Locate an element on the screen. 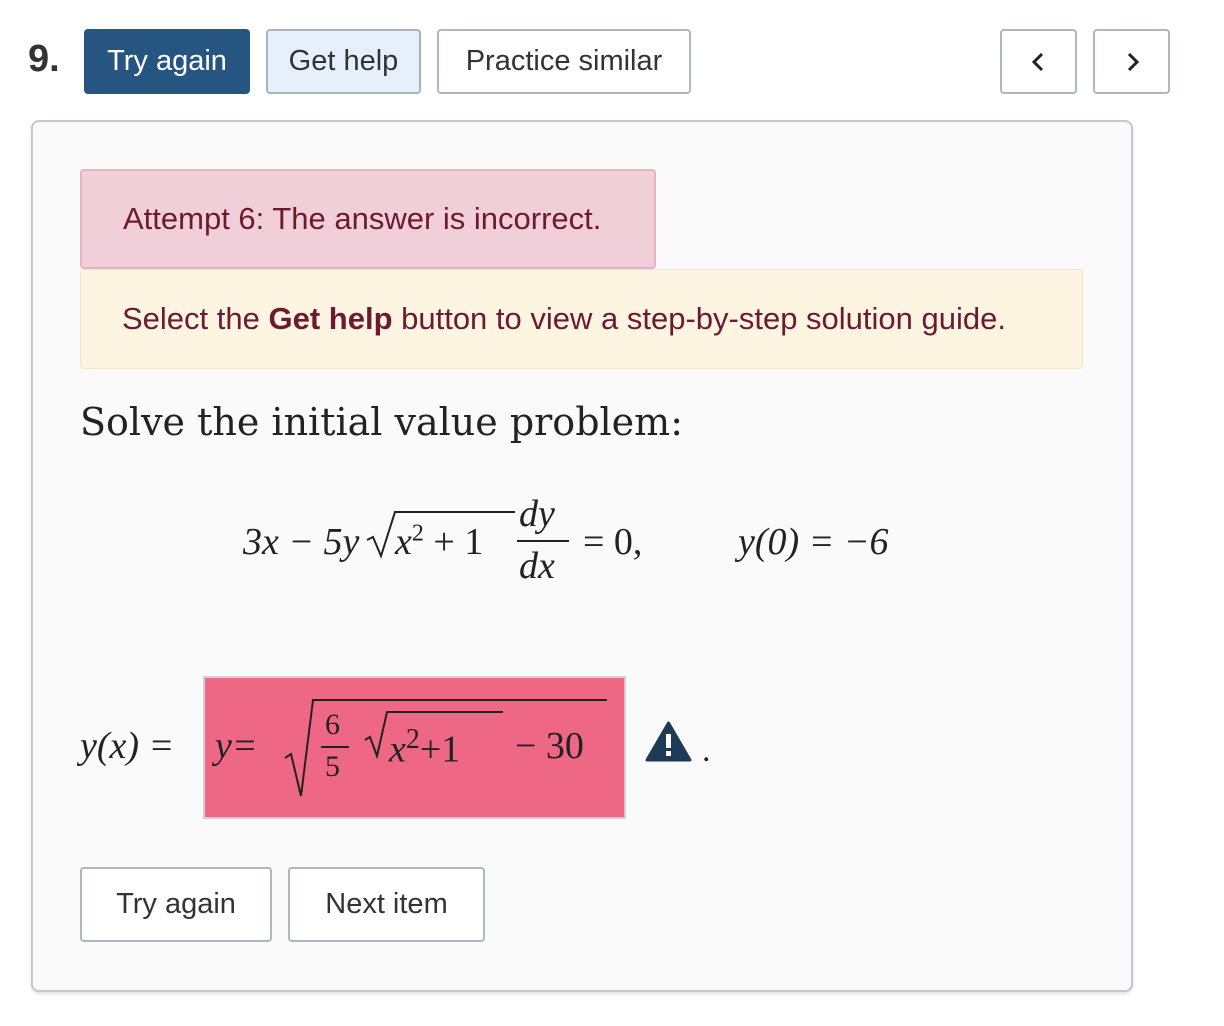 This screenshot has height=1026, width=1224. derivative-denominator: dx is located at coordinates (537, 566).